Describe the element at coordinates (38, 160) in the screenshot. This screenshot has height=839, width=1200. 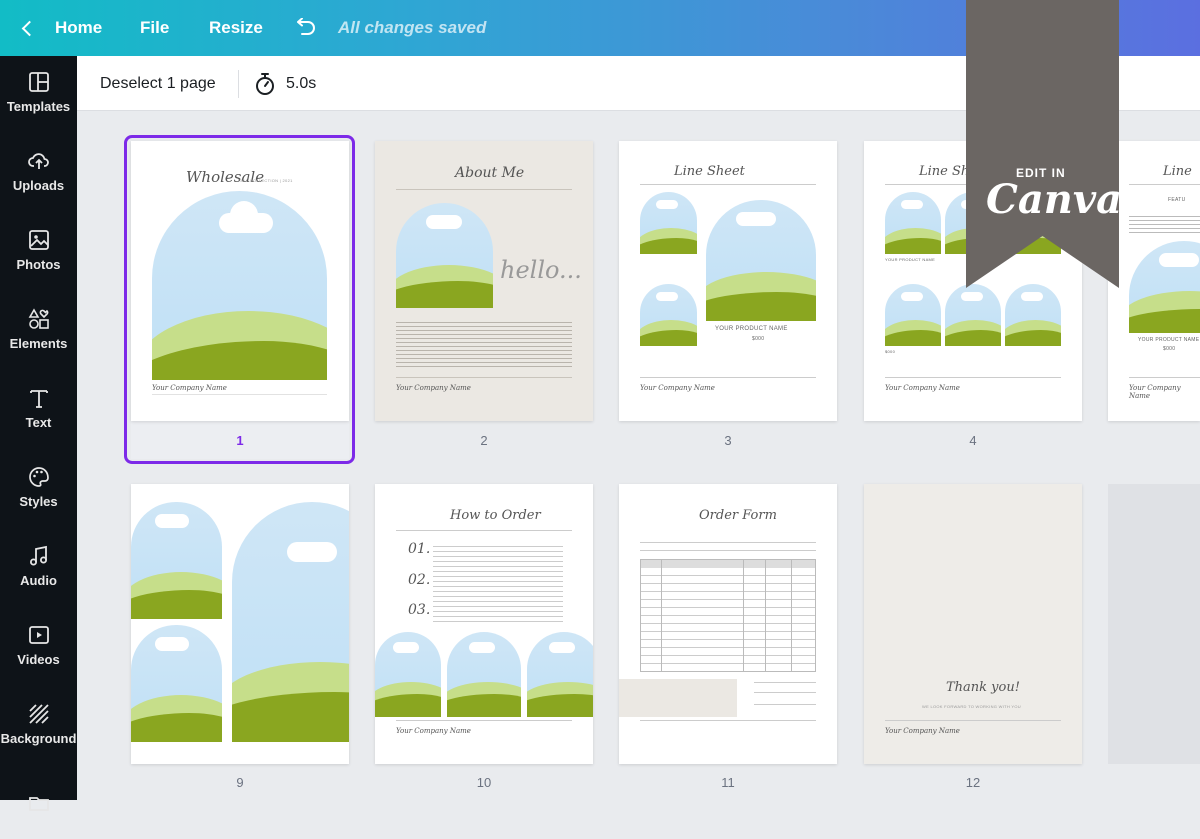
I see `upload-cloud-icon` at that location.